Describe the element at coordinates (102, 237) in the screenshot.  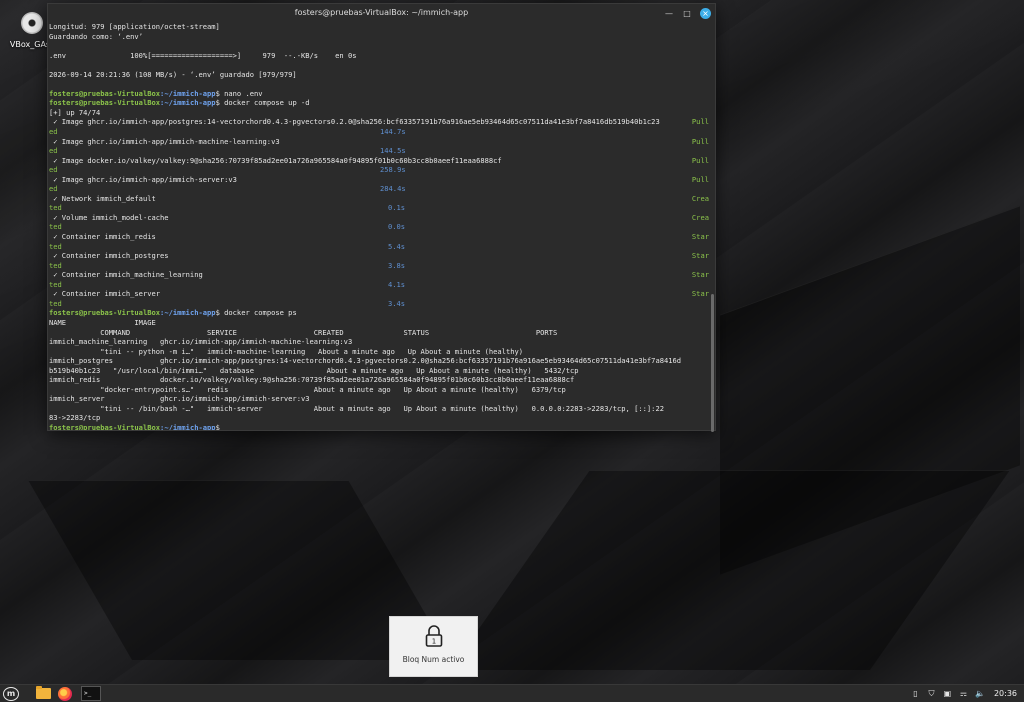
I see `item-text: ✓ Container immich_redis` at that location.